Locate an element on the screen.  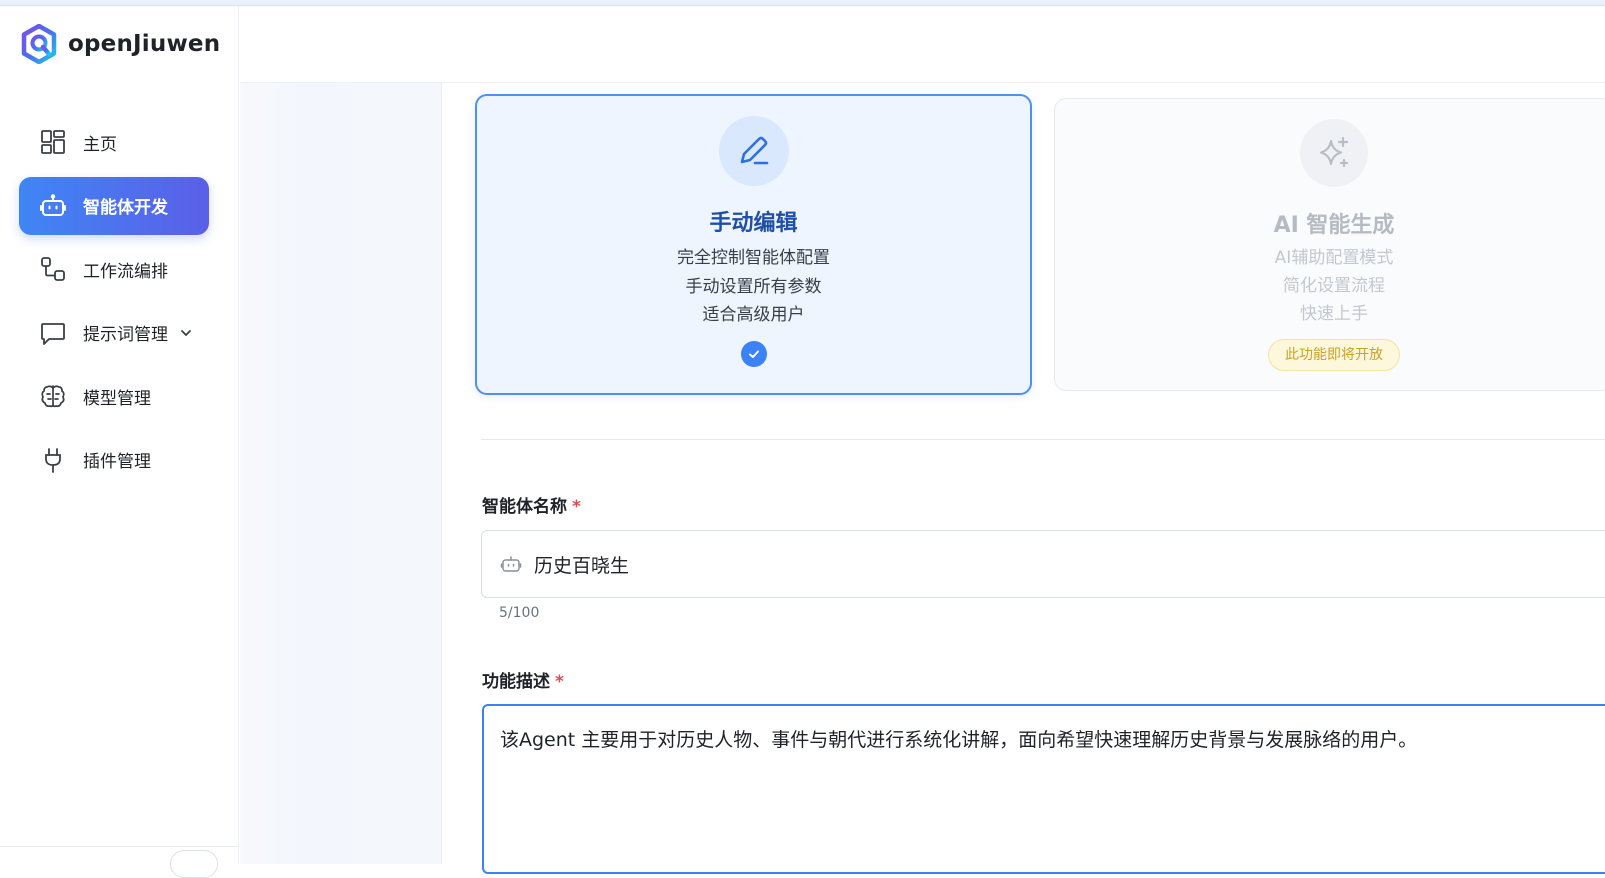
chat-bubble-icon is located at coordinates (53, 333).